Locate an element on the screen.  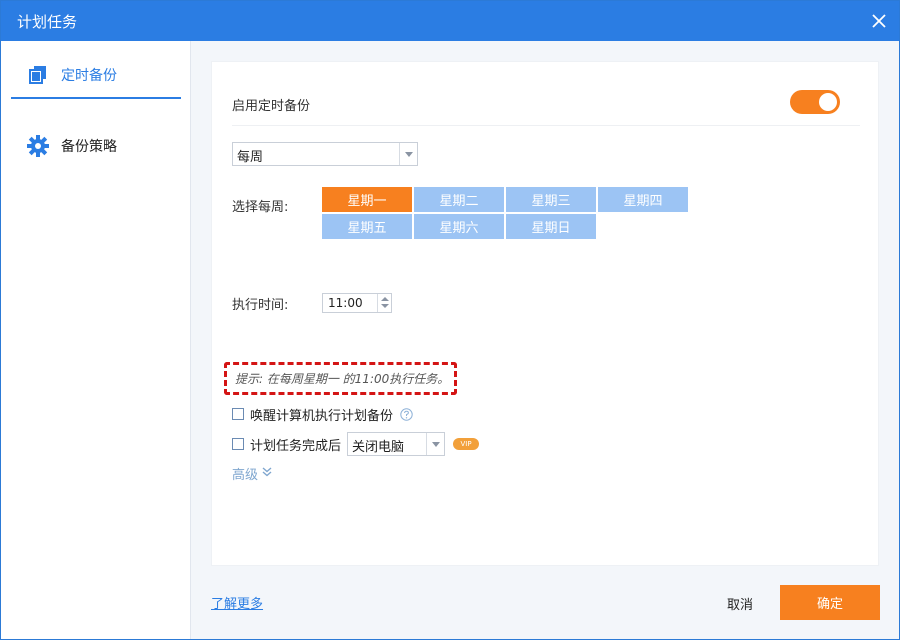
time-input: 11:00 is located at coordinates (357, 303).